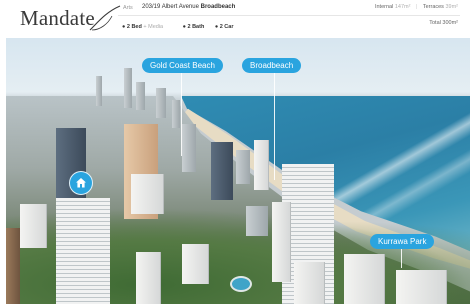 The height and width of the screenshot is (304, 470). Describe the element at coordinates (170, 7) in the screenshot. I see `address-street: 203/19 Albert Avenue` at that location.